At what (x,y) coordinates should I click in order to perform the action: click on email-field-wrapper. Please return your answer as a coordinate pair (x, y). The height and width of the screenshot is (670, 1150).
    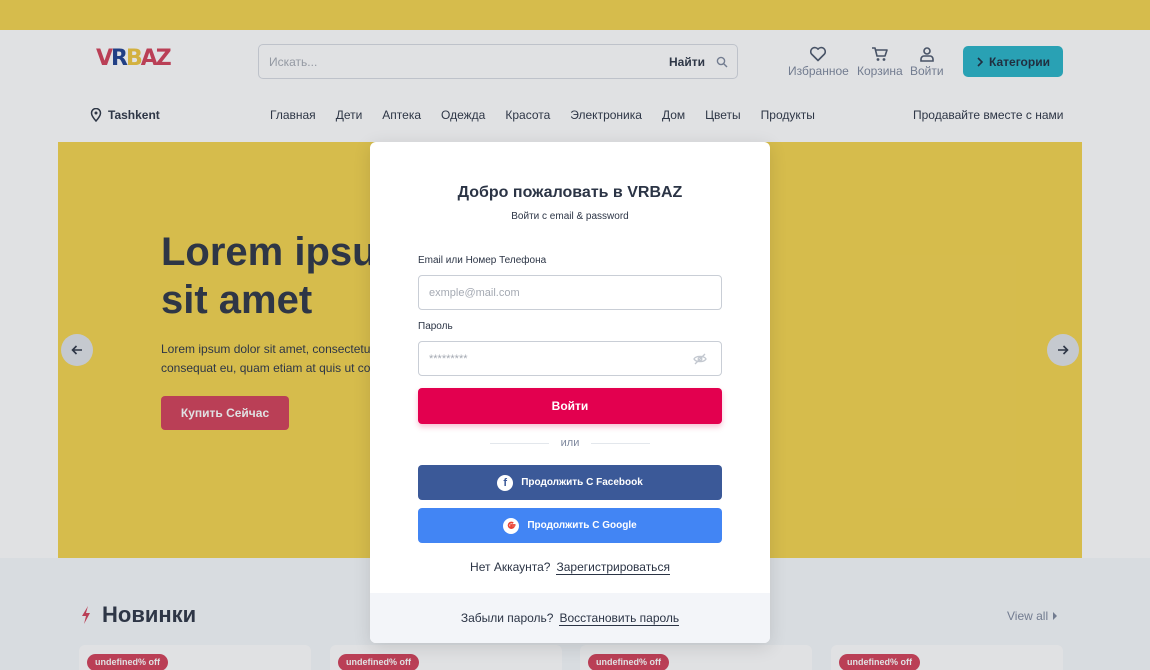
    Looking at the image, I should click on (570, 292).